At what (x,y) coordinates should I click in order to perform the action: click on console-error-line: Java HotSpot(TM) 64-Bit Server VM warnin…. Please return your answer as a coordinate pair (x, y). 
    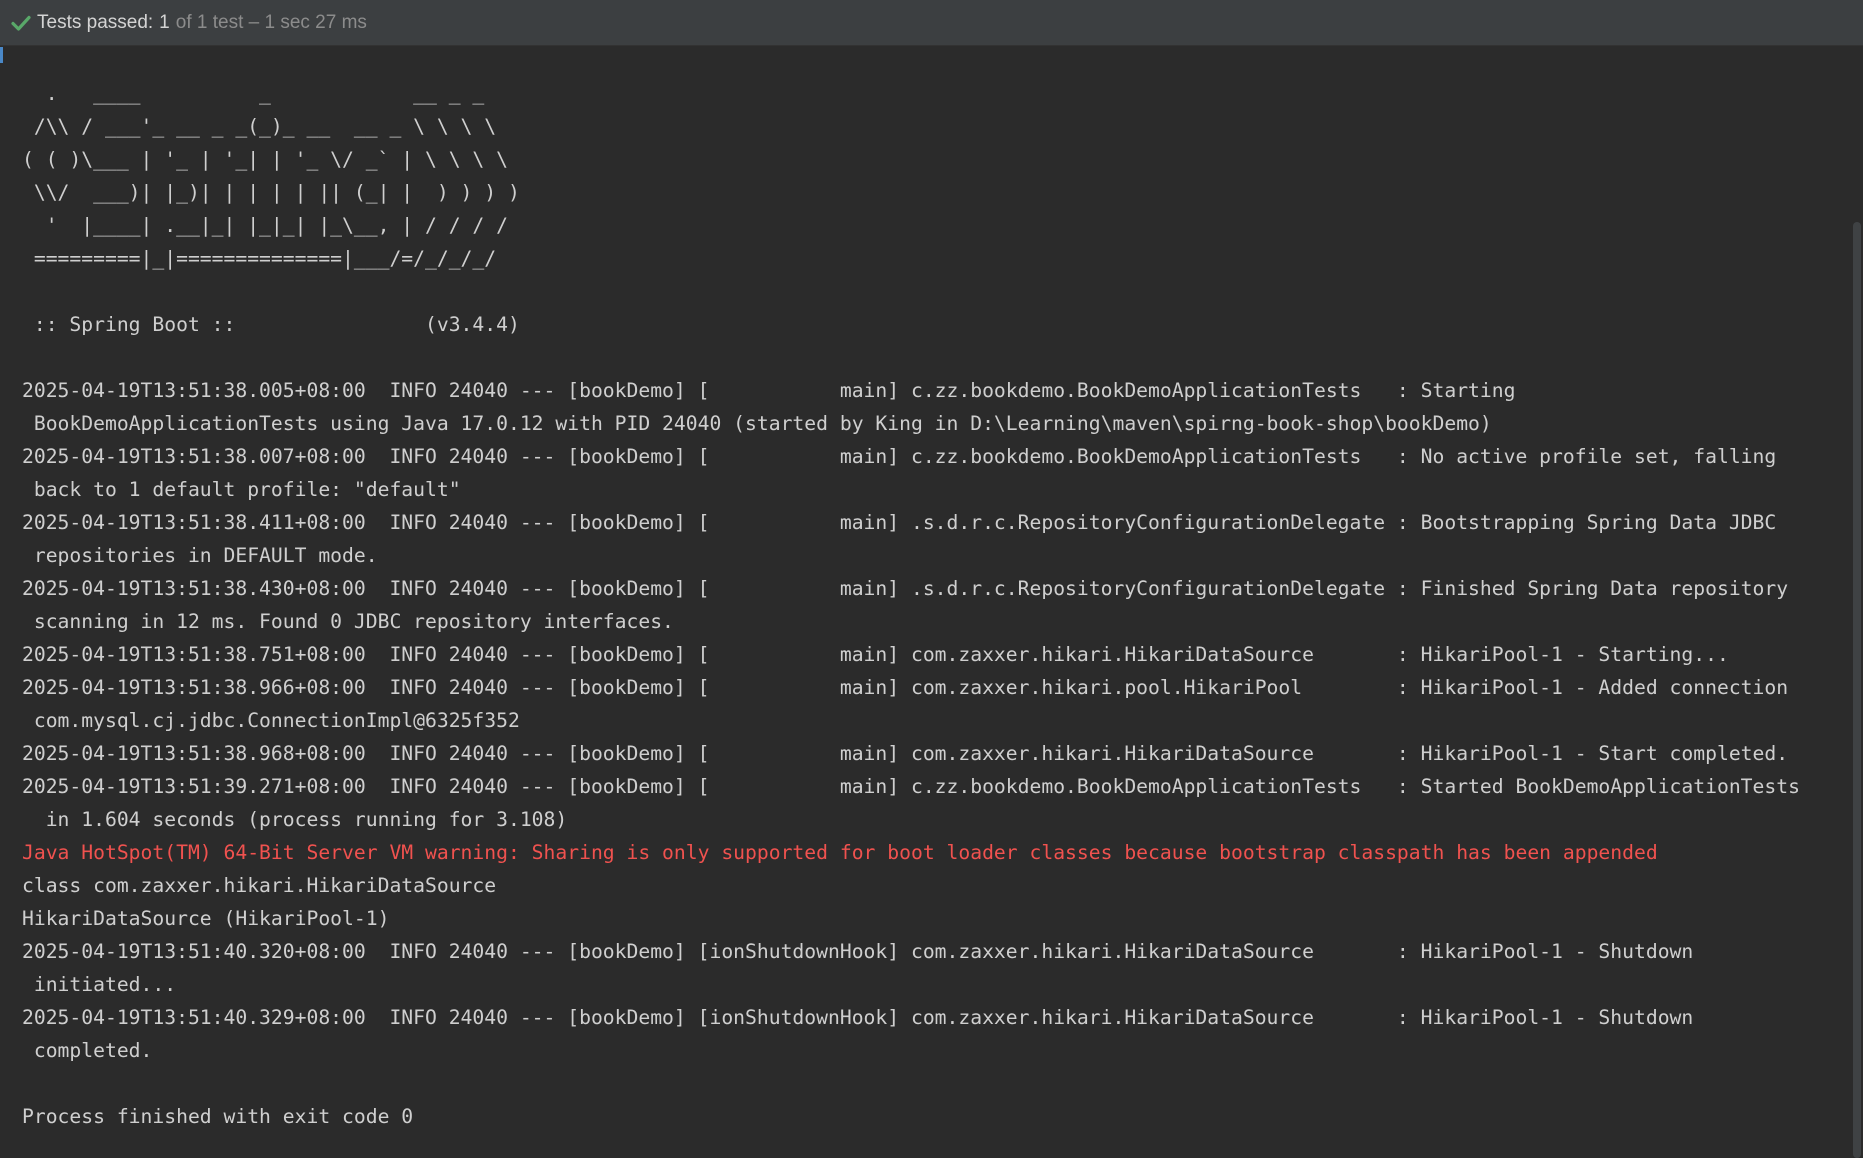
    Looking at the image, I should click on (840, 852).